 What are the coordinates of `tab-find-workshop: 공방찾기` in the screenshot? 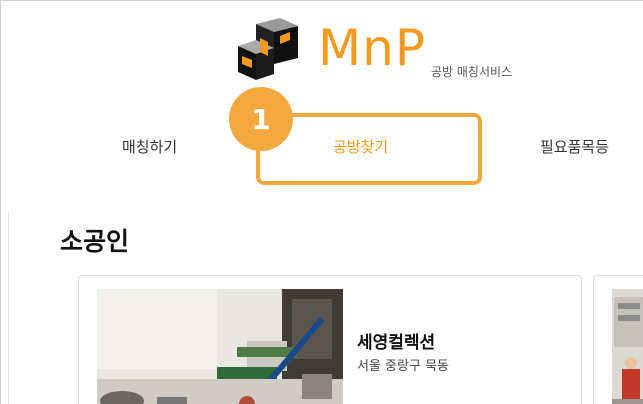 It's located at (360, 146).